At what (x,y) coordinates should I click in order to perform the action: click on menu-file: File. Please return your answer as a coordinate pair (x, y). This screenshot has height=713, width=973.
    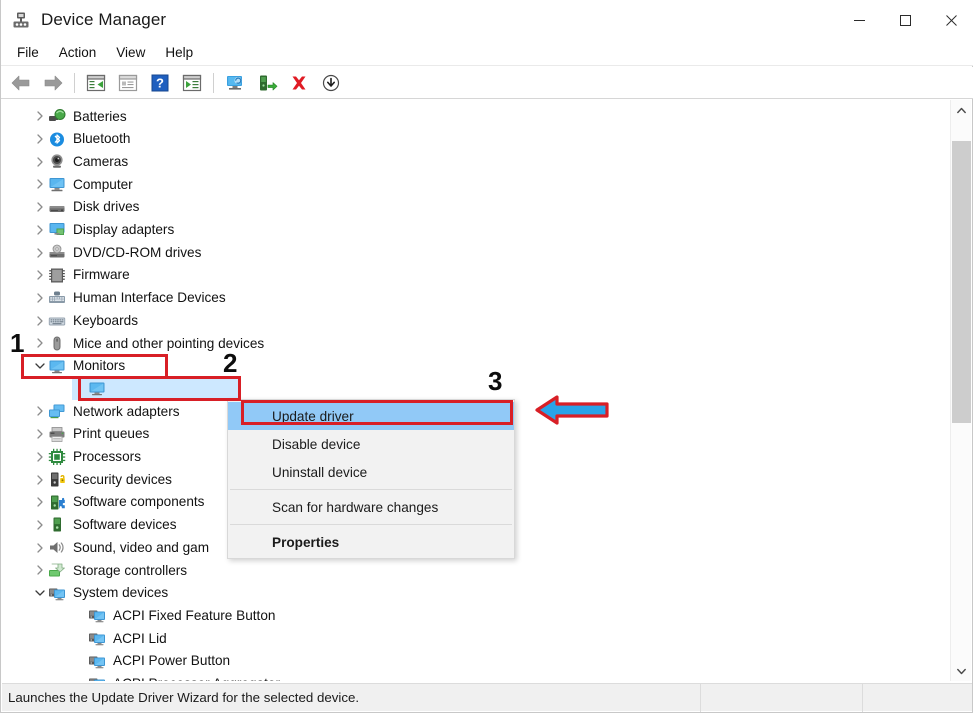
    Looking at the image, I should click on (28, 52).